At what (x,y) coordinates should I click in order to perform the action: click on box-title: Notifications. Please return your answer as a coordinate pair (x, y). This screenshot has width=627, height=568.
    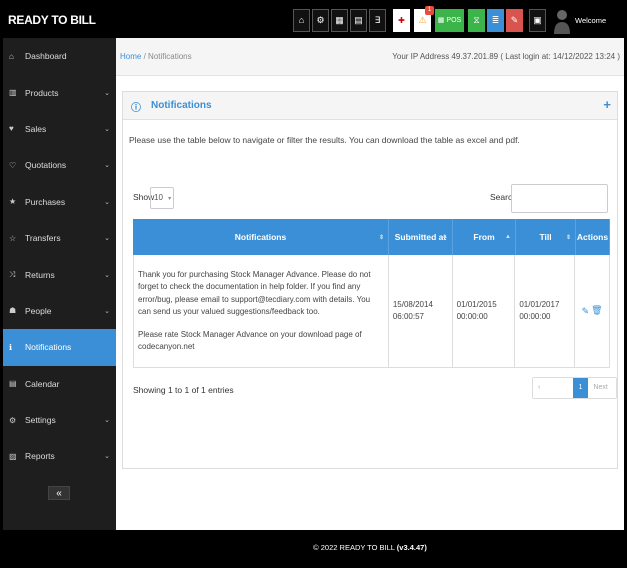
    Looking at the image, I should click on (181, 105).